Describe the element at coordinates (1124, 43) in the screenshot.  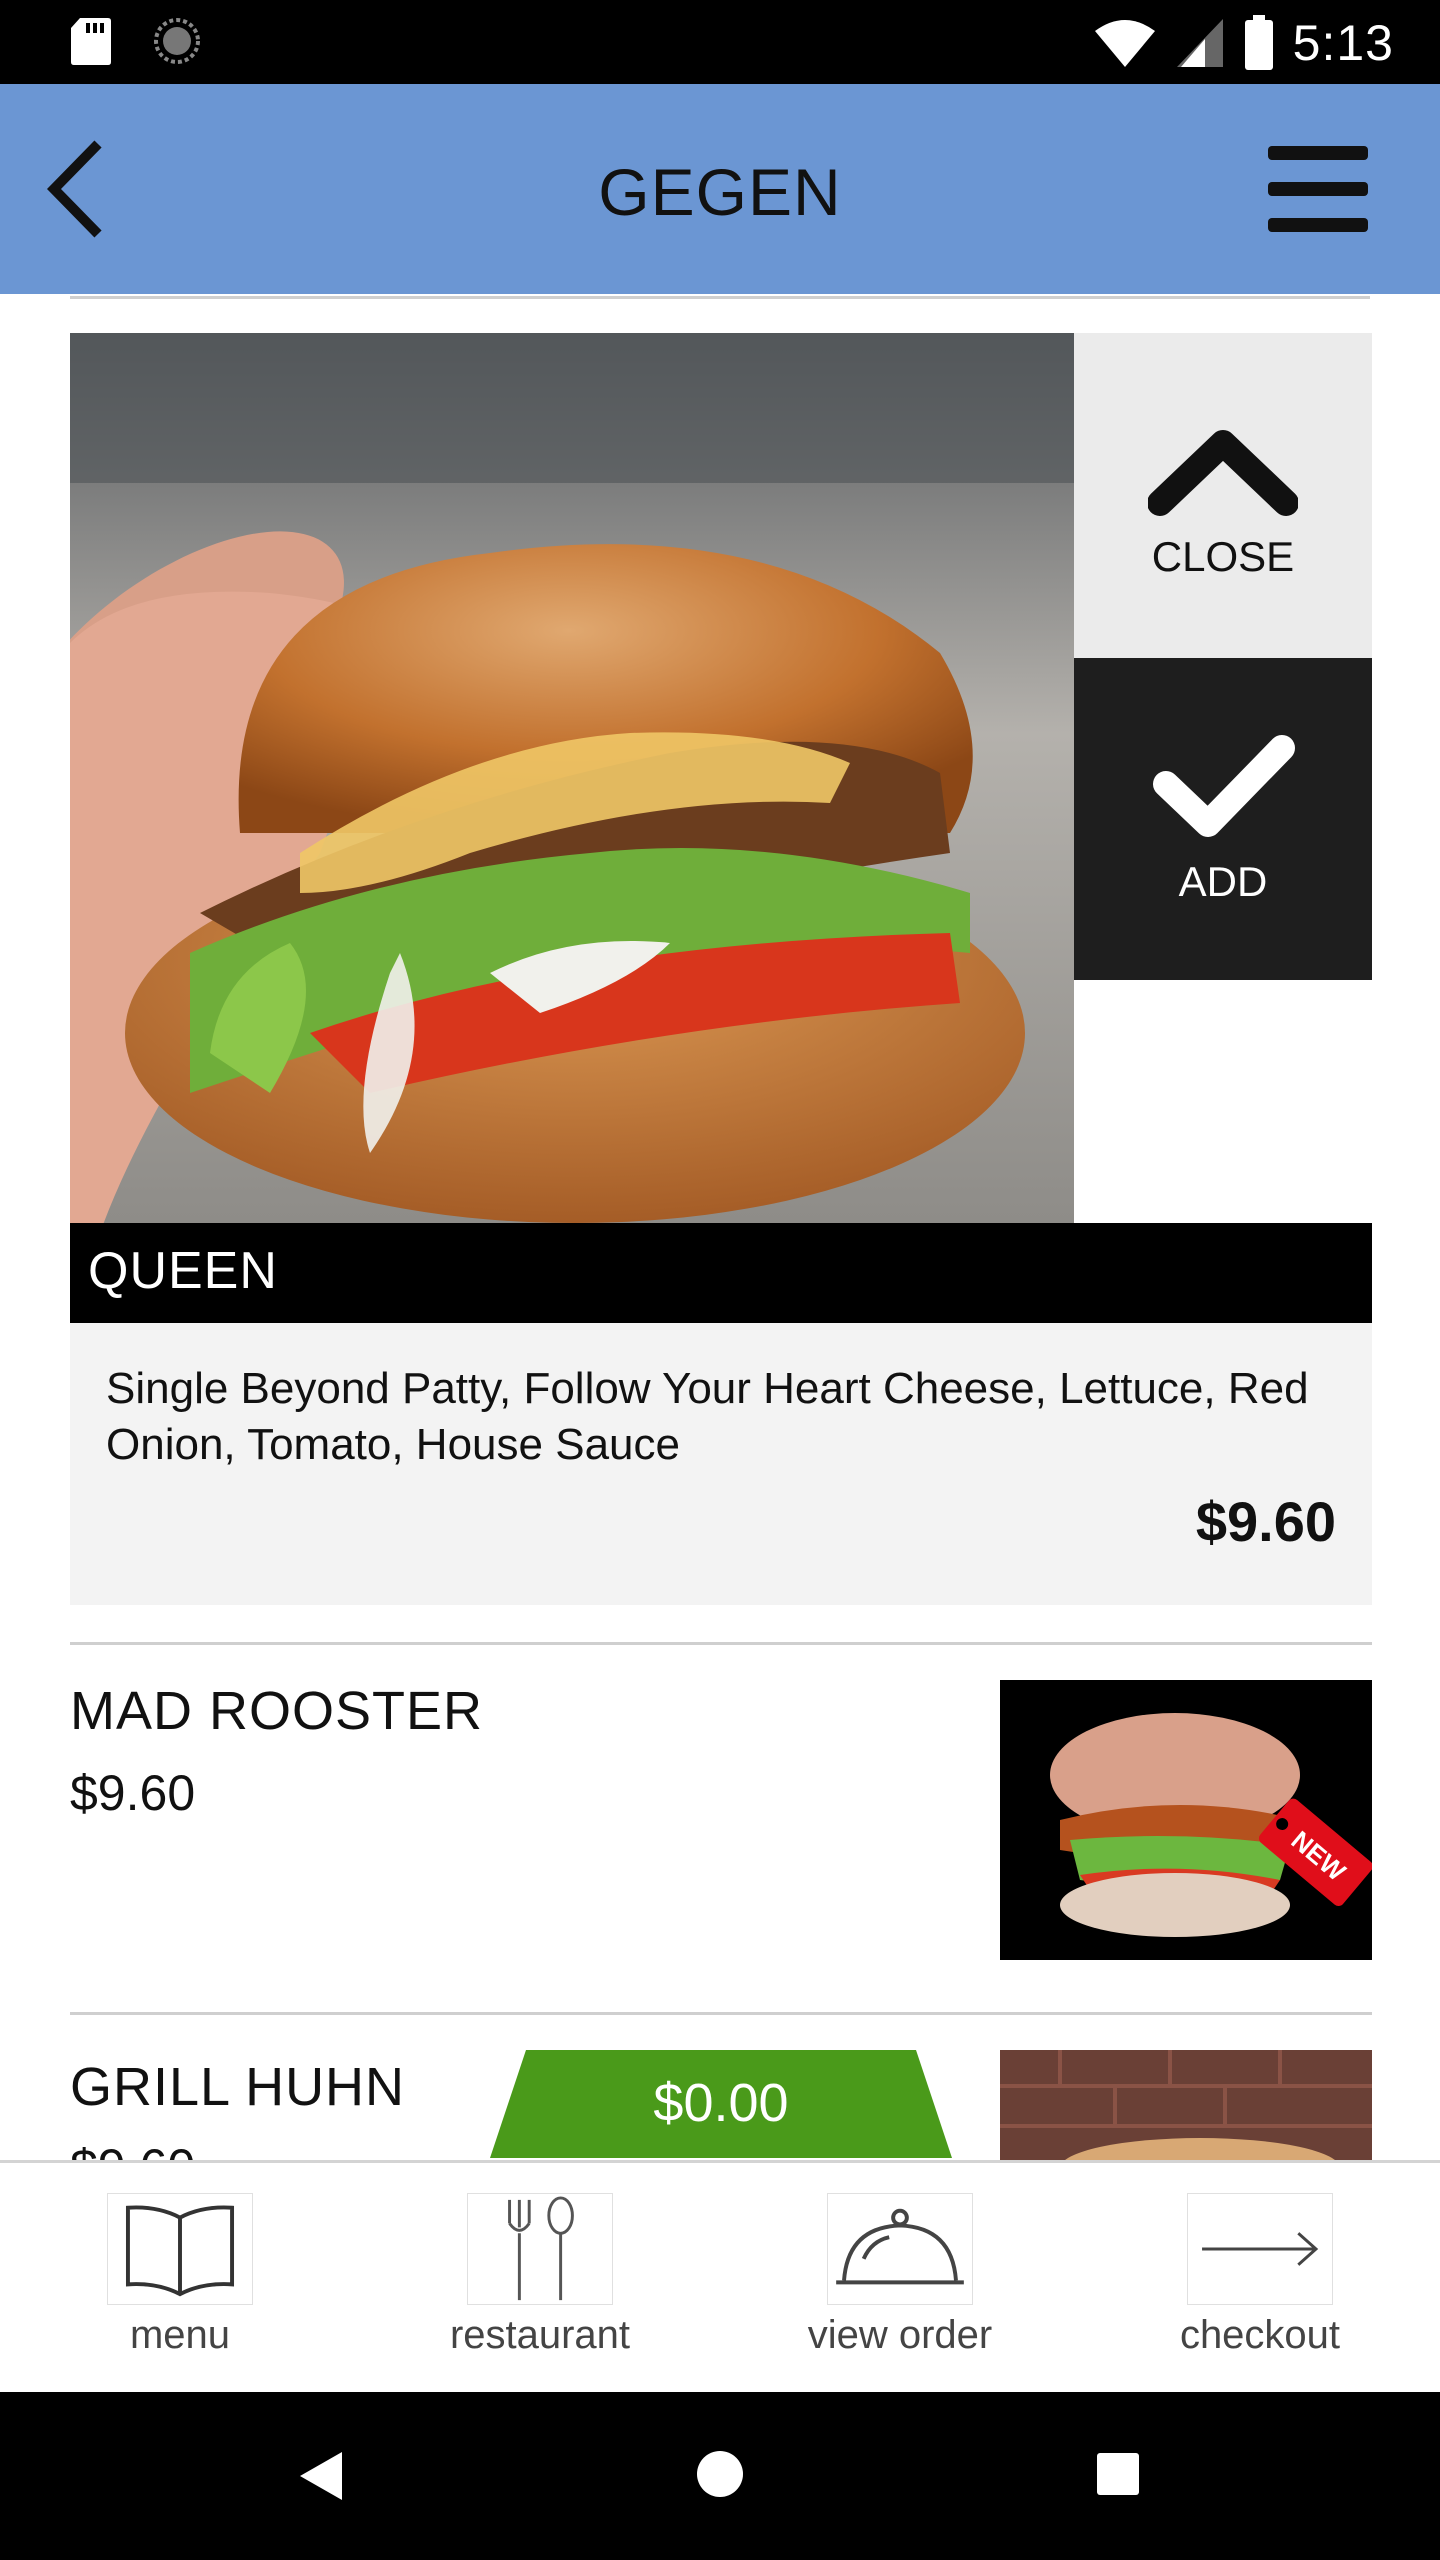
I see `wifi-icon` at that location.